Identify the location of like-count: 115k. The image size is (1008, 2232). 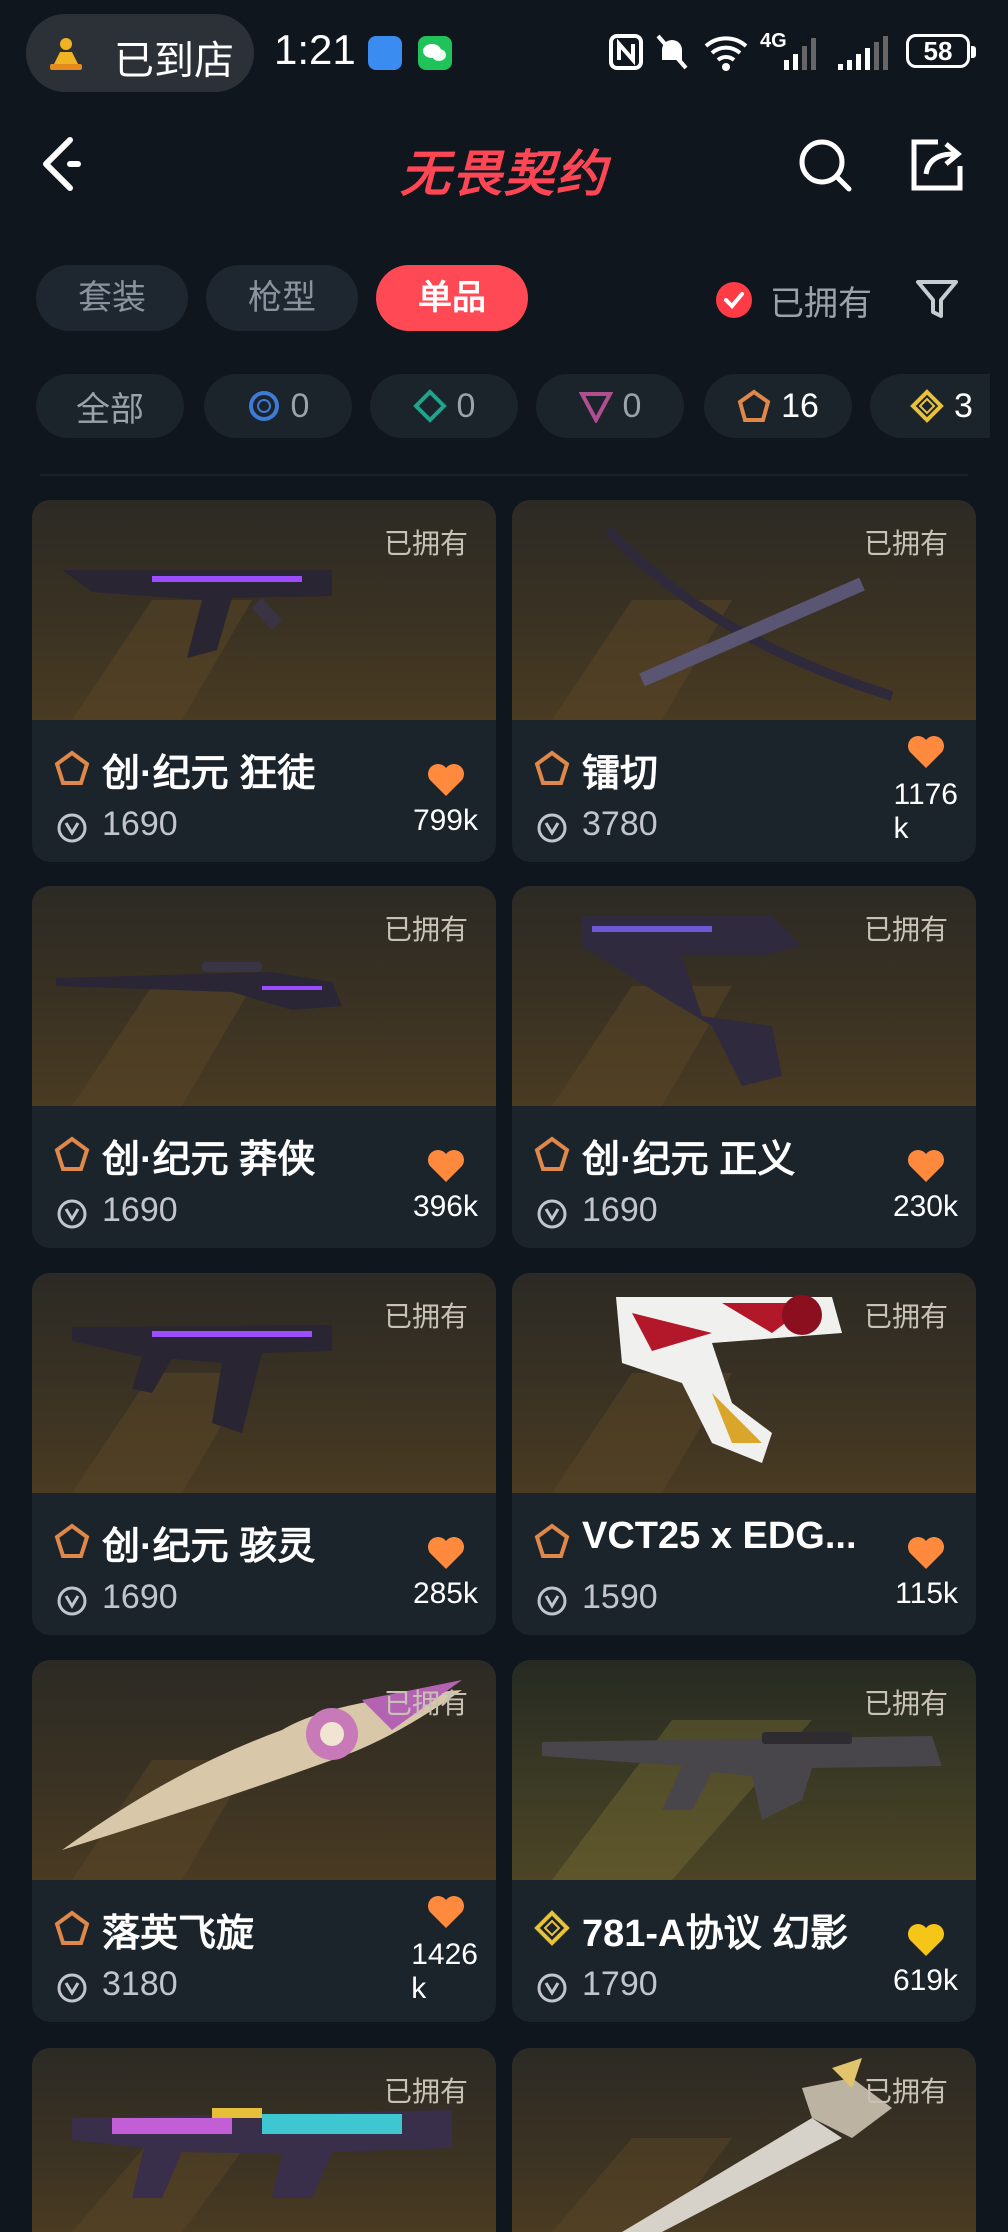
(926, 1593).